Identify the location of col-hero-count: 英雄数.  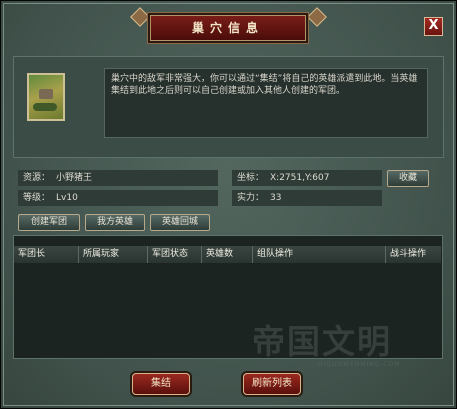
(227, 254).